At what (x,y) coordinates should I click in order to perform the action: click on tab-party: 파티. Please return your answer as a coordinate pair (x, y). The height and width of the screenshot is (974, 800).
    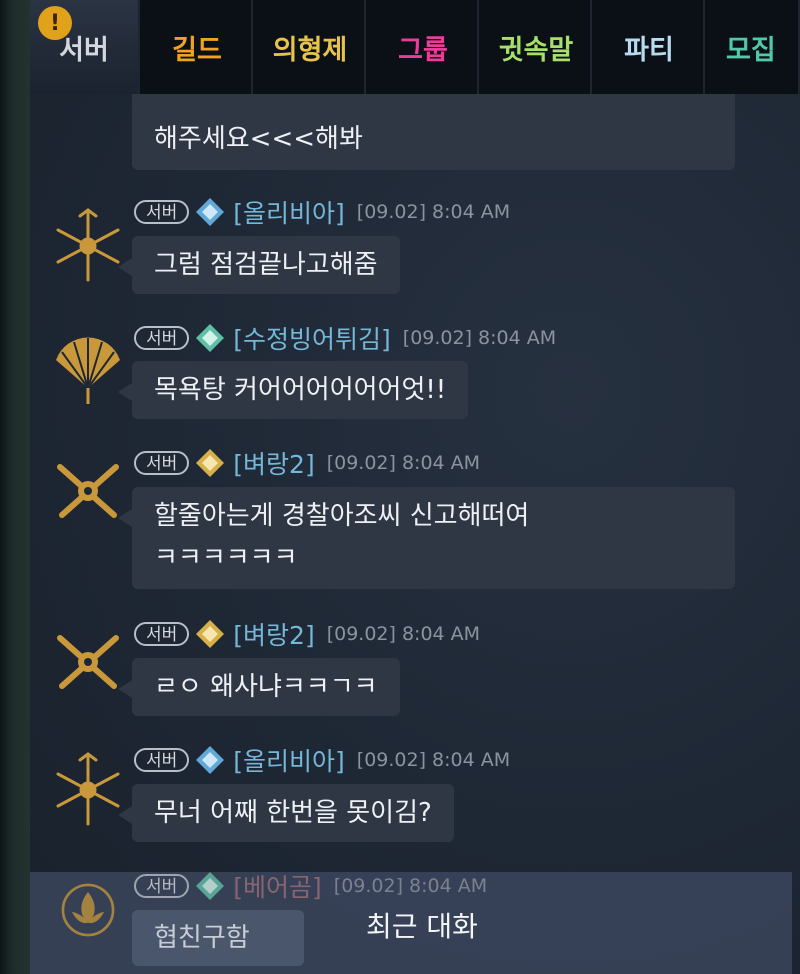
    Looking at the image, I should click on (650, 47).